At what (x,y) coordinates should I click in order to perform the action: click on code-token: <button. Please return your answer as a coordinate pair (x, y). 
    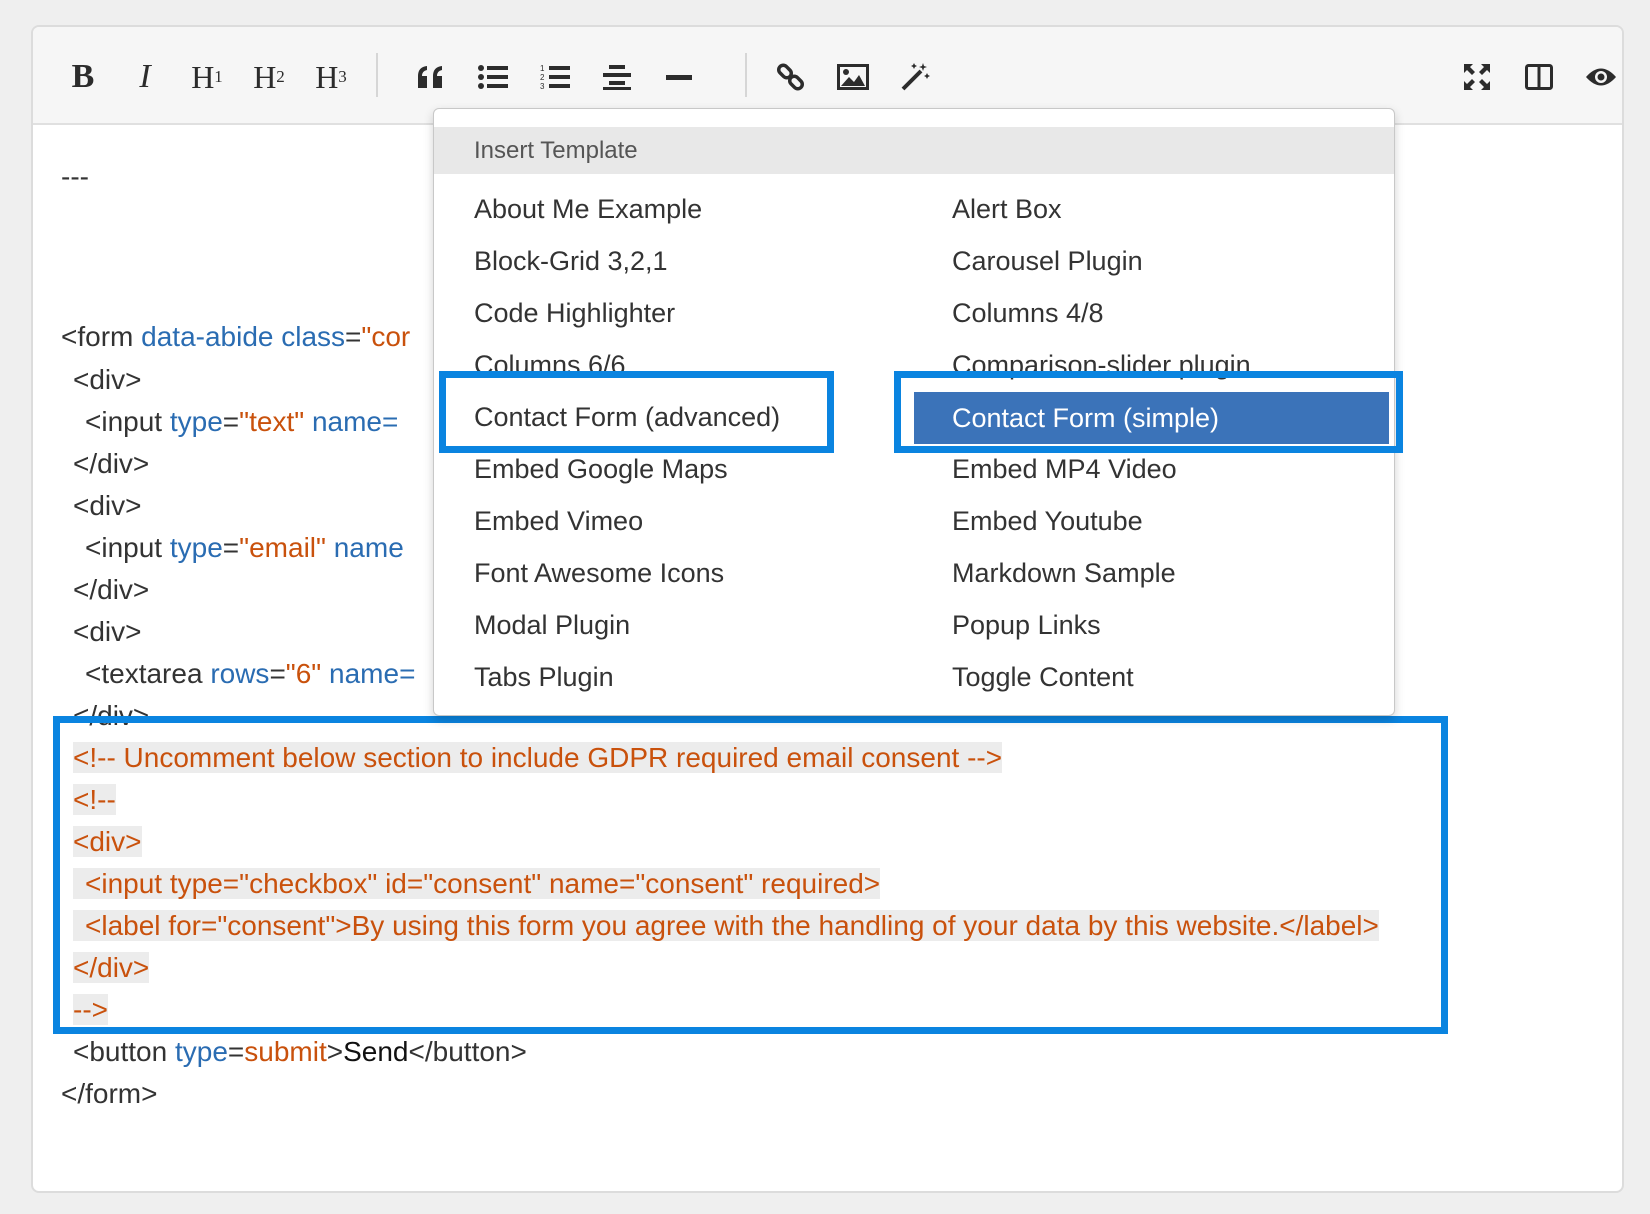
    Looking at the image, I should click on (124, 1051).